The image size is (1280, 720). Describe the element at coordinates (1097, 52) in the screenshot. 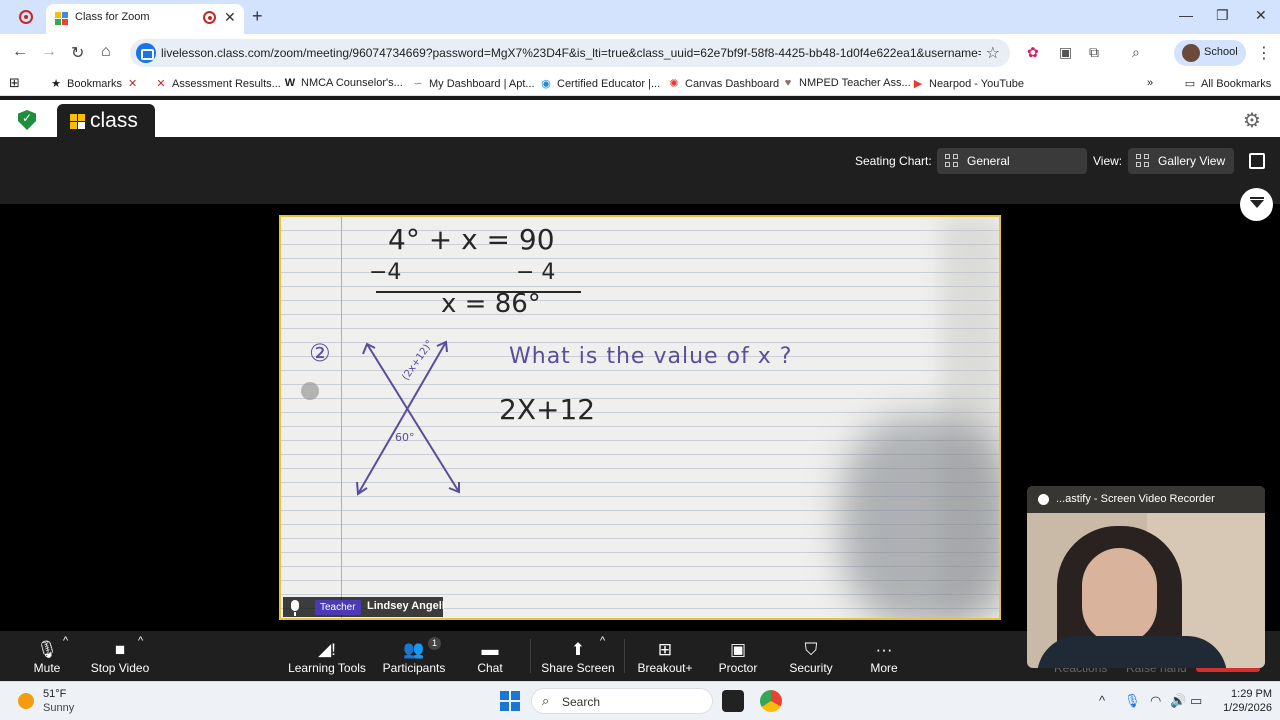

I see `extensions-puzzle-icon: ⧉` at that location.